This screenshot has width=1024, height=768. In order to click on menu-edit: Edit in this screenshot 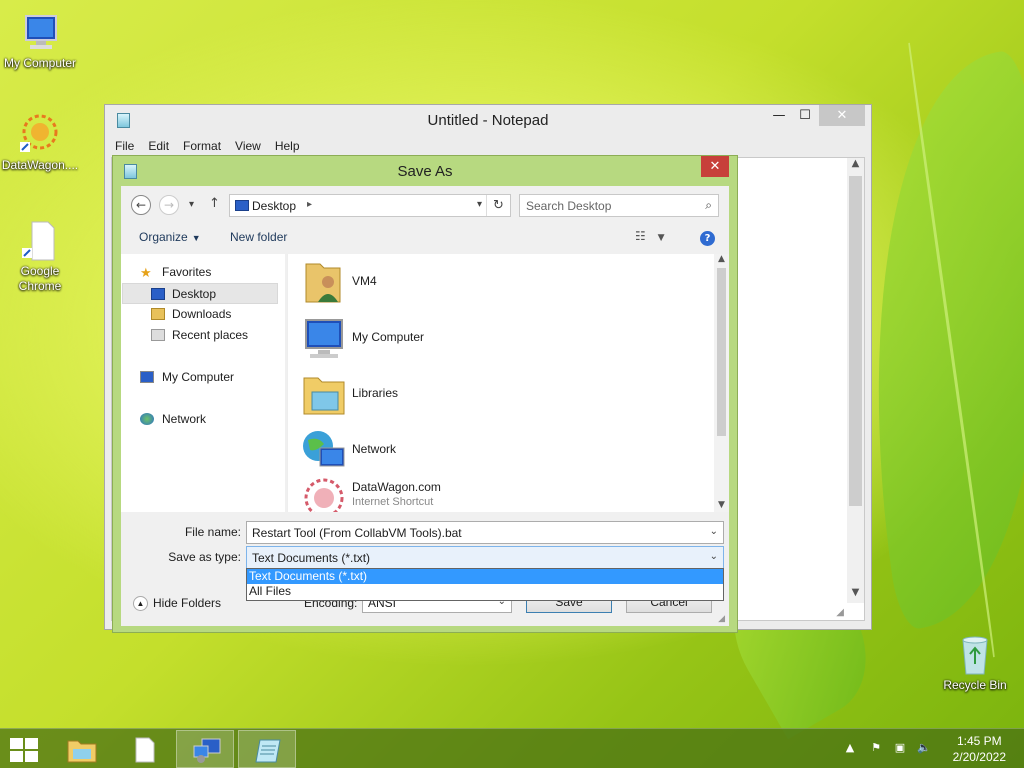, I will do `click(158, 146)`.